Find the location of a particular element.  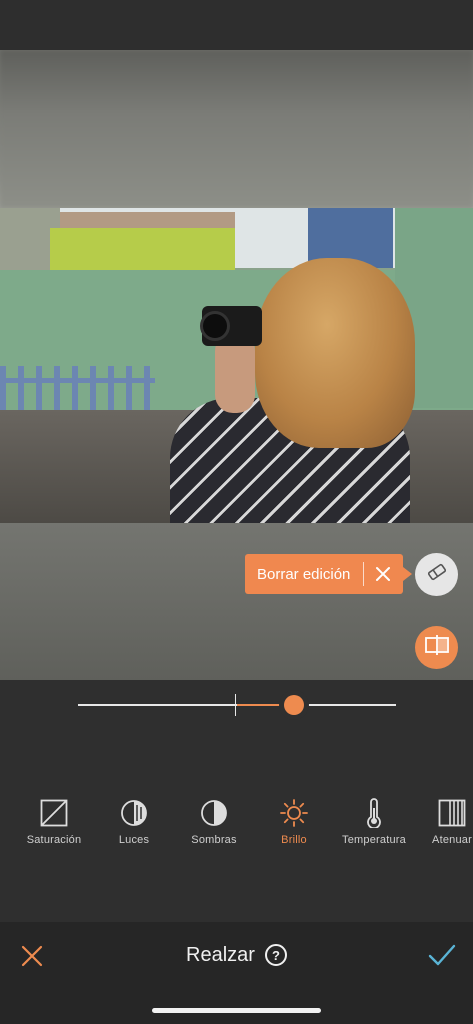

status-bar is located at coordinates (236, 25).